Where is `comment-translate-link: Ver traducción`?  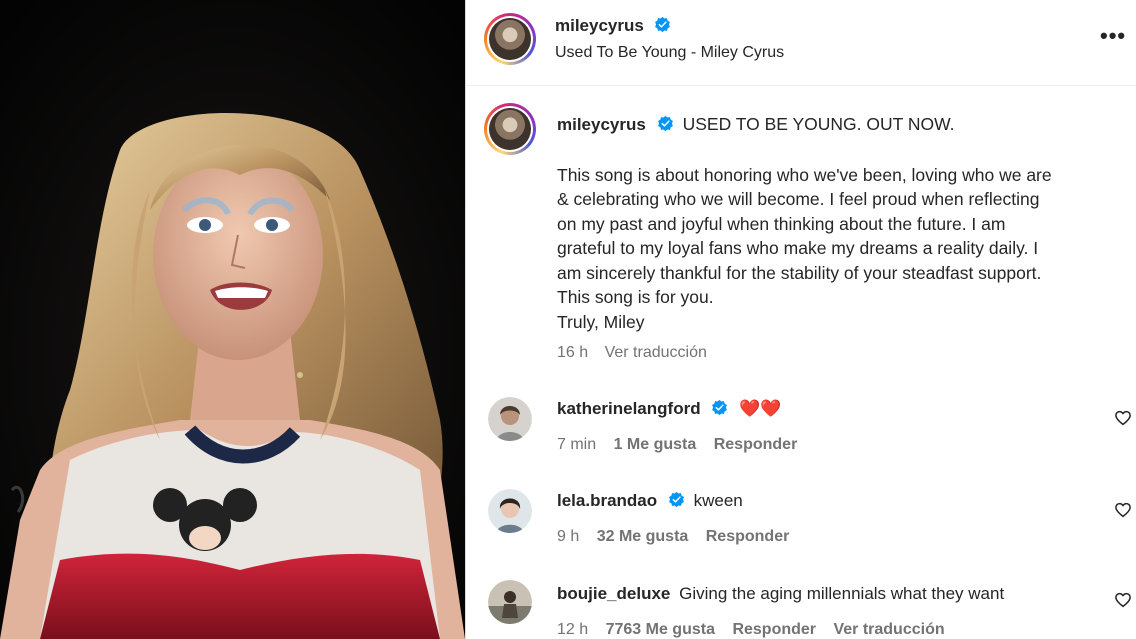
comment-translate-link: Ver traducción is located at coordinates (888, 629).